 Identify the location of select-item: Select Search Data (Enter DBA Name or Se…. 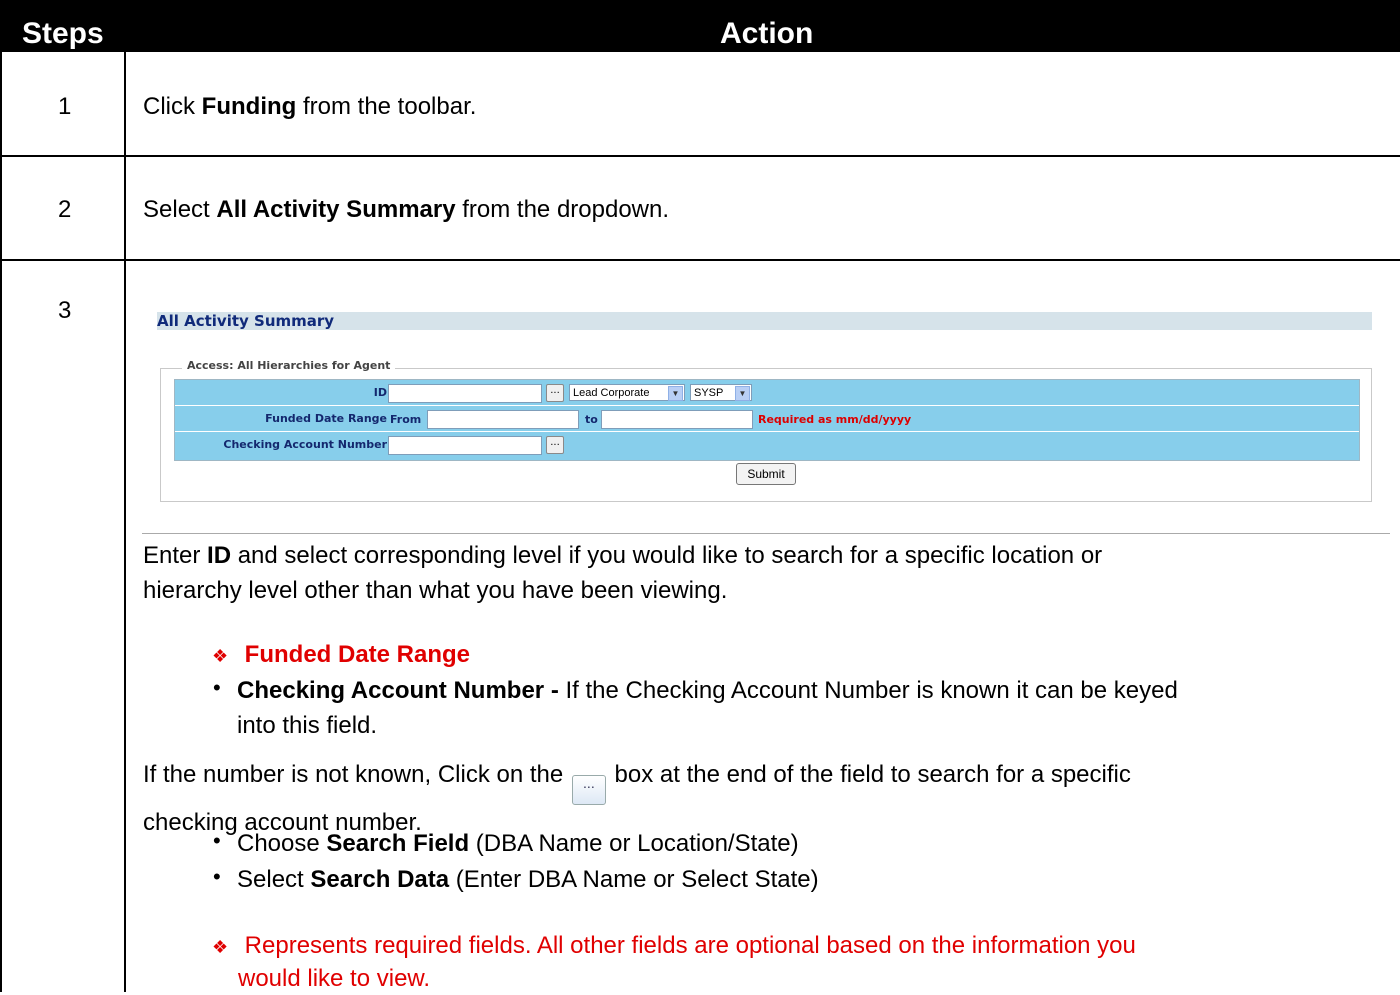
(787, 879).